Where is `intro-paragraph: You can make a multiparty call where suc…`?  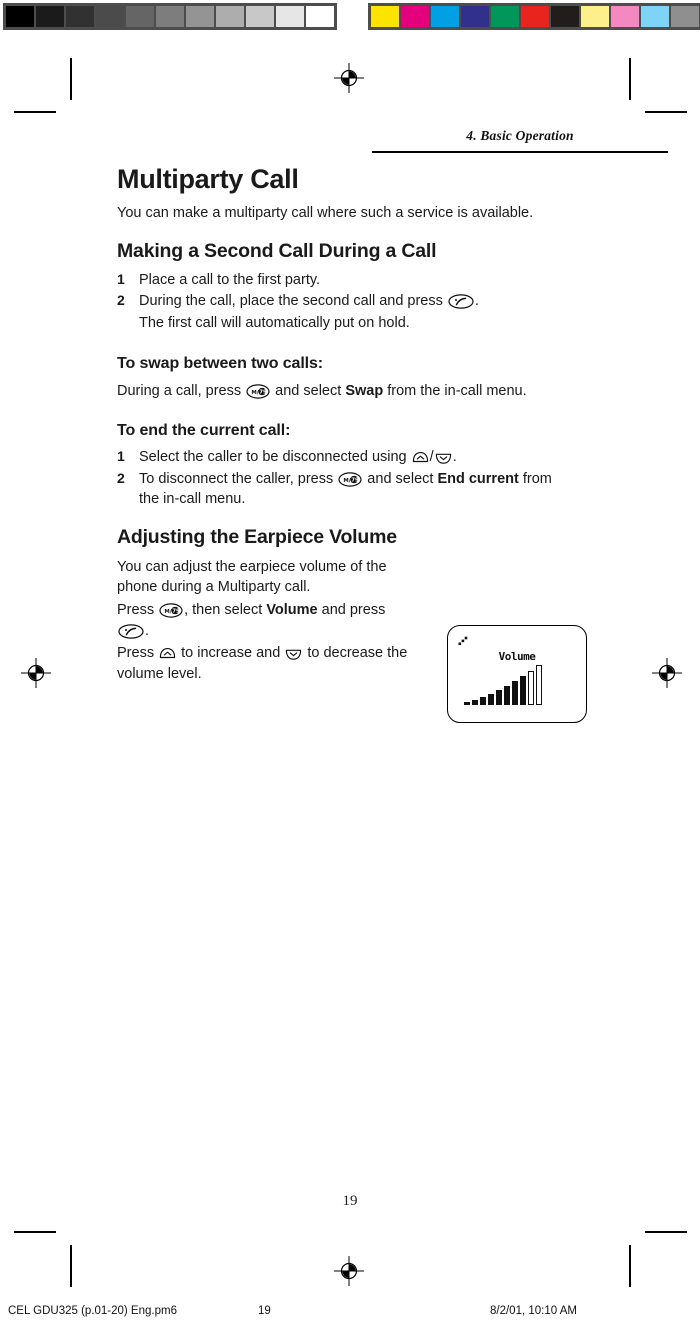 intro-paragraph: You can make a multiparty call where suc… is located at coordinates (325, 213).